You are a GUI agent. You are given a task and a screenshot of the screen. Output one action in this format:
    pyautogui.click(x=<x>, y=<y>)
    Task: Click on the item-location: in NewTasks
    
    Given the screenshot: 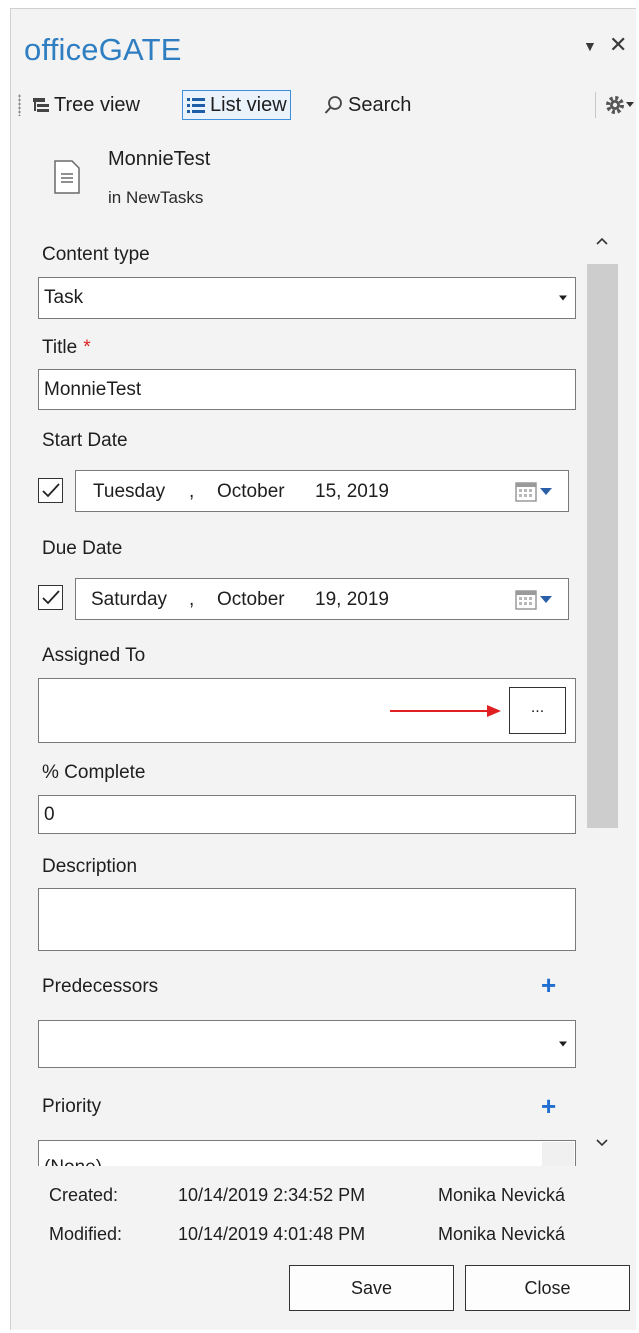 What is the action you would take?
    pyautogui.click(x=156, y=197)
    